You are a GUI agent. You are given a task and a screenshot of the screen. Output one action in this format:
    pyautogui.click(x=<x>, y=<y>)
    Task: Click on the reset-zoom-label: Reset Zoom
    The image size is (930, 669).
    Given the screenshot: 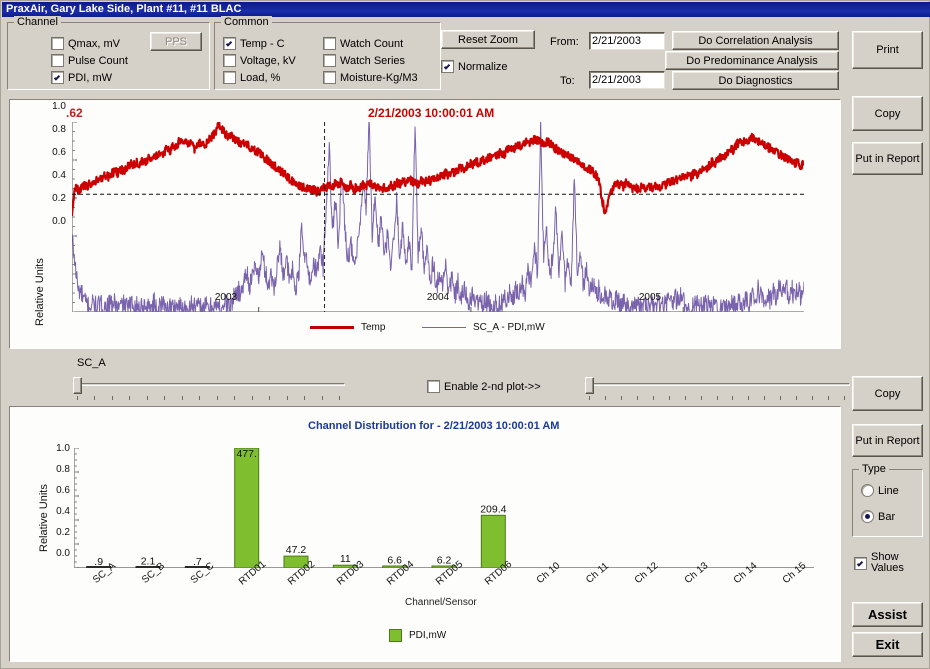 What is the action you would take?
    pyautogui.click(x=488, y=39)
    